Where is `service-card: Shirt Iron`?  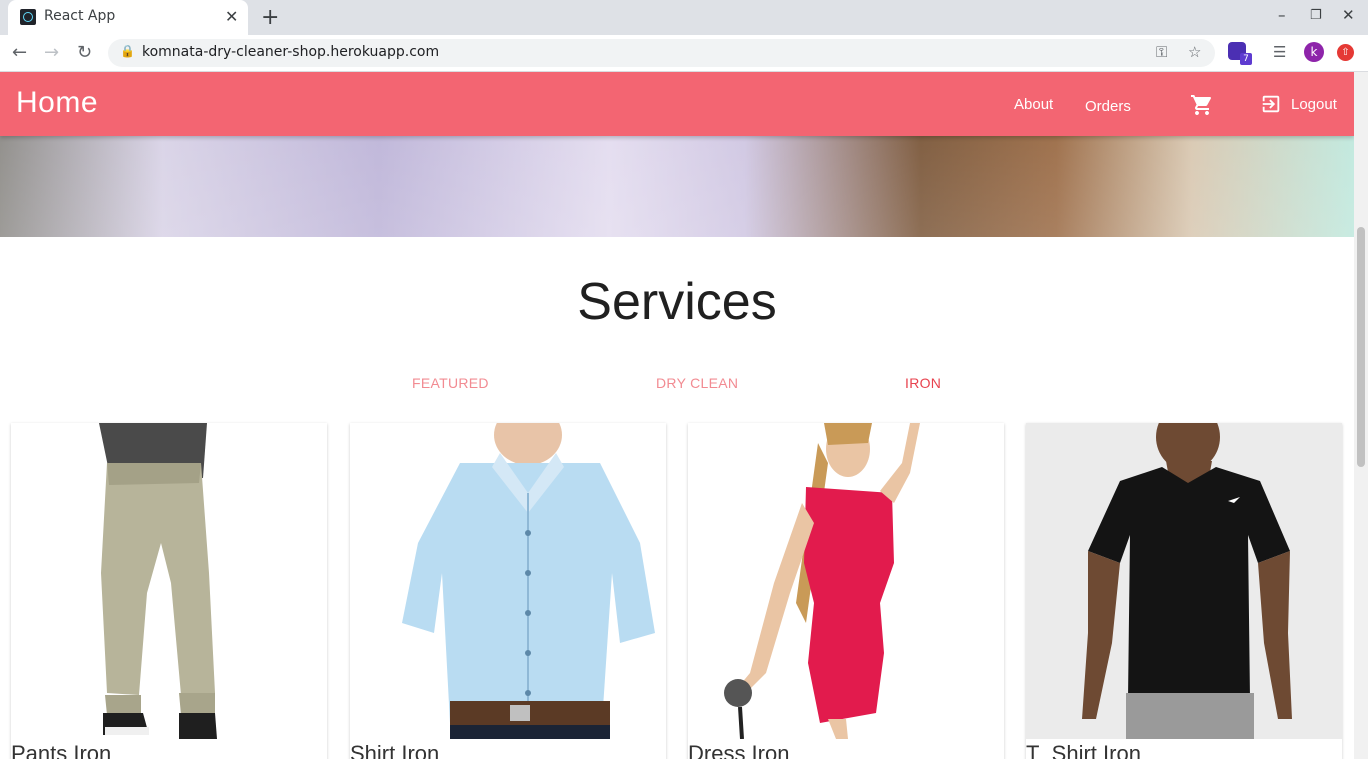
service-card: Shirt Iron is located at coordinates (508, 591).